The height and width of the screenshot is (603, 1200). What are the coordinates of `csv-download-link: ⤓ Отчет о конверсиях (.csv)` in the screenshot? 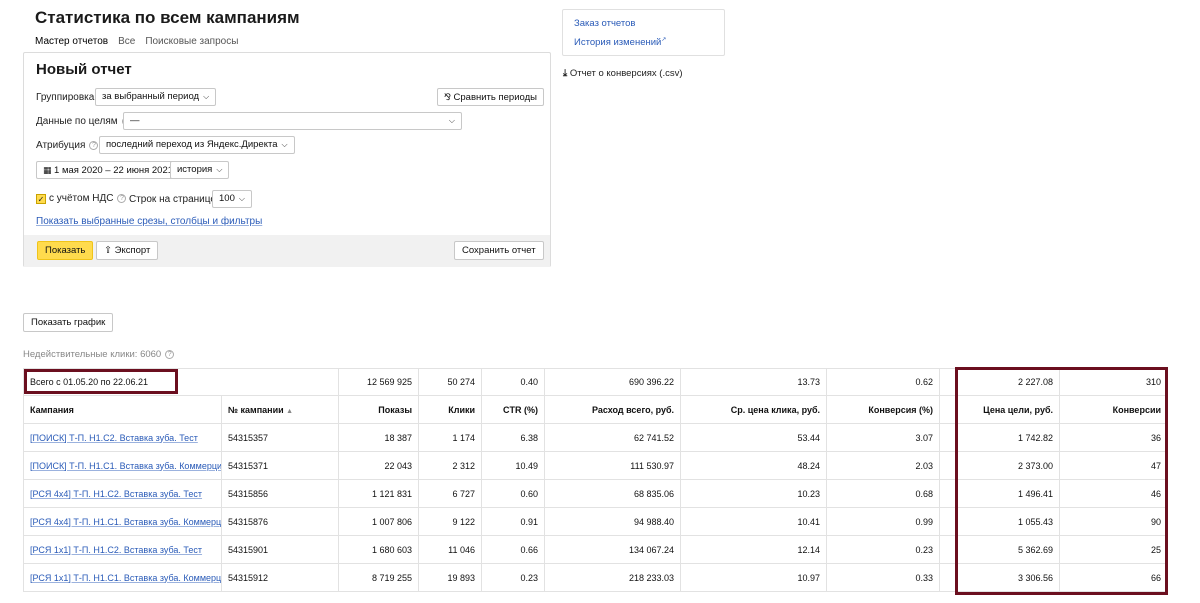 It's located at (623, 73).